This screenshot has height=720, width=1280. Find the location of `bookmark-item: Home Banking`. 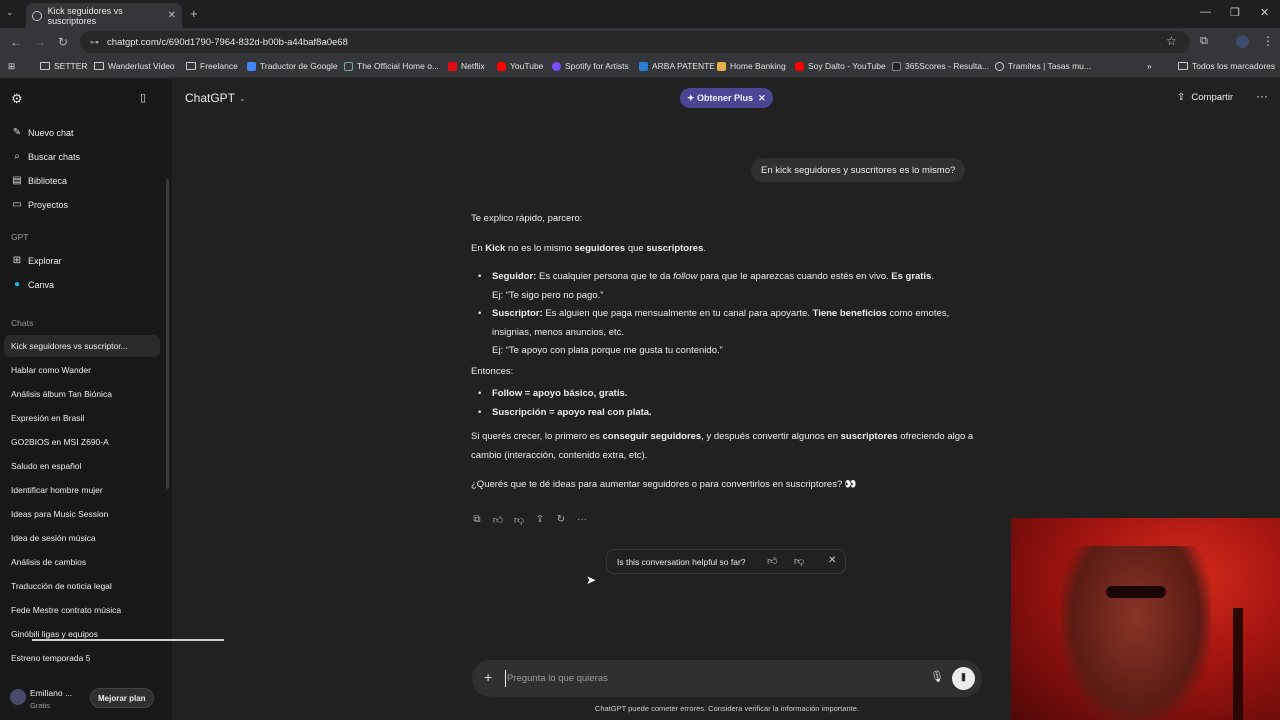

bookmark-item: Home Banking is located at coordinates (751, 66).